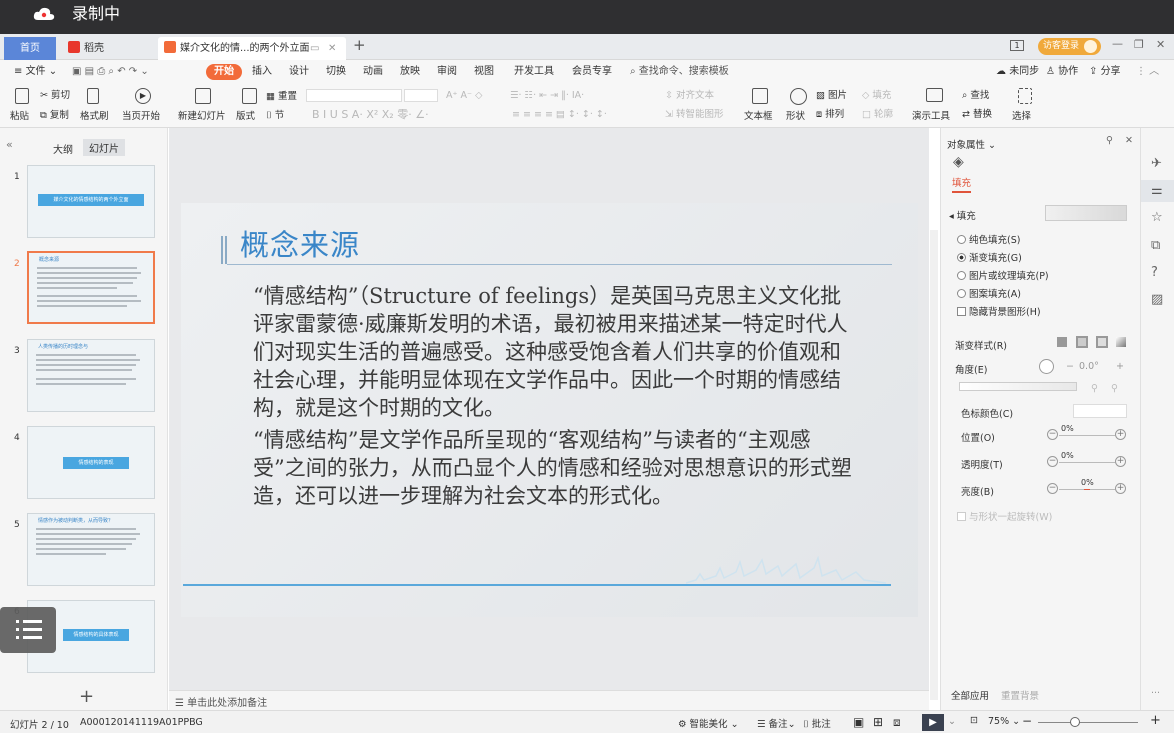 This screenshot has width=1174, height=733. I want to click on close-window-icon: ✕, so click(1160, 44).